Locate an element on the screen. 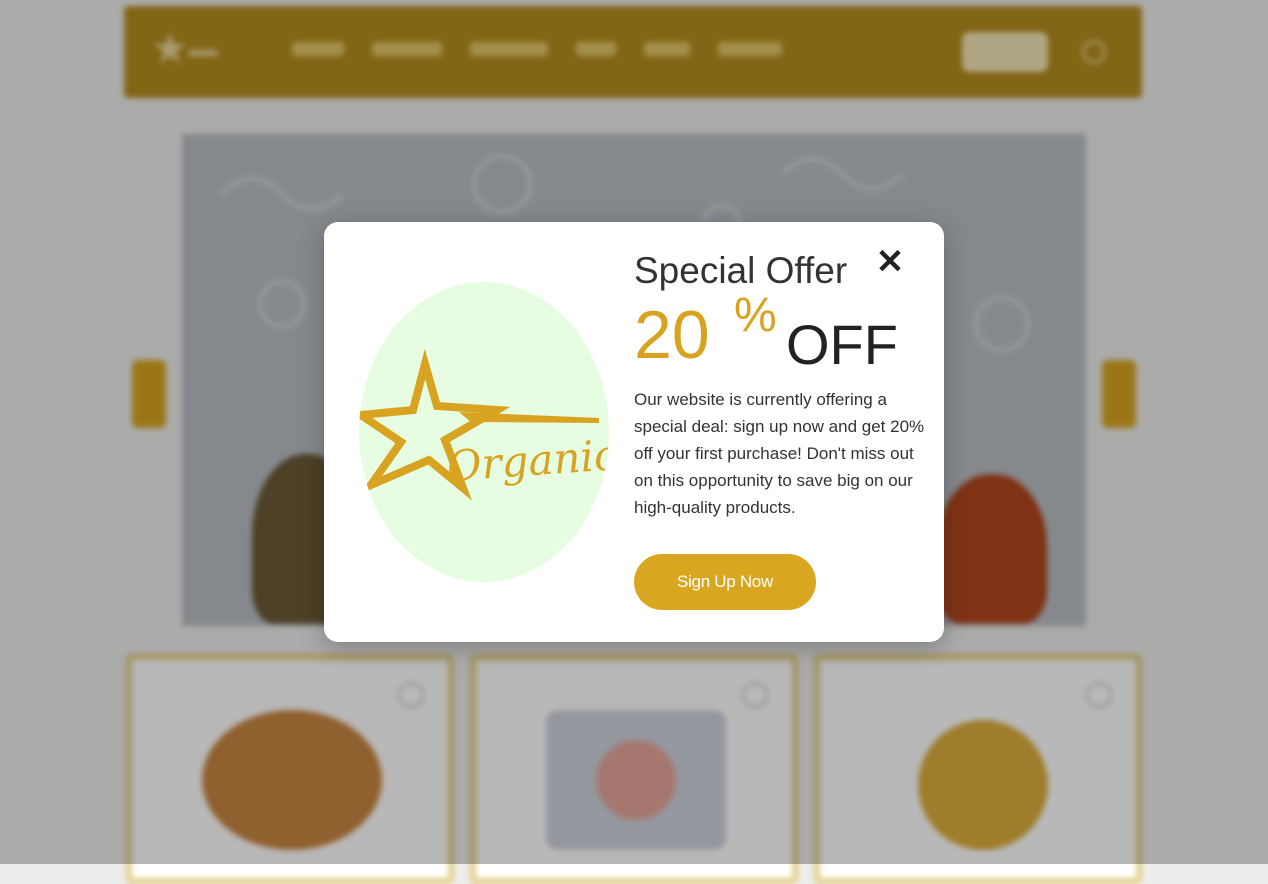 This screenshot has width=1268, height=884. discount-percent-symbol: % is located at coordinates (755, 315).